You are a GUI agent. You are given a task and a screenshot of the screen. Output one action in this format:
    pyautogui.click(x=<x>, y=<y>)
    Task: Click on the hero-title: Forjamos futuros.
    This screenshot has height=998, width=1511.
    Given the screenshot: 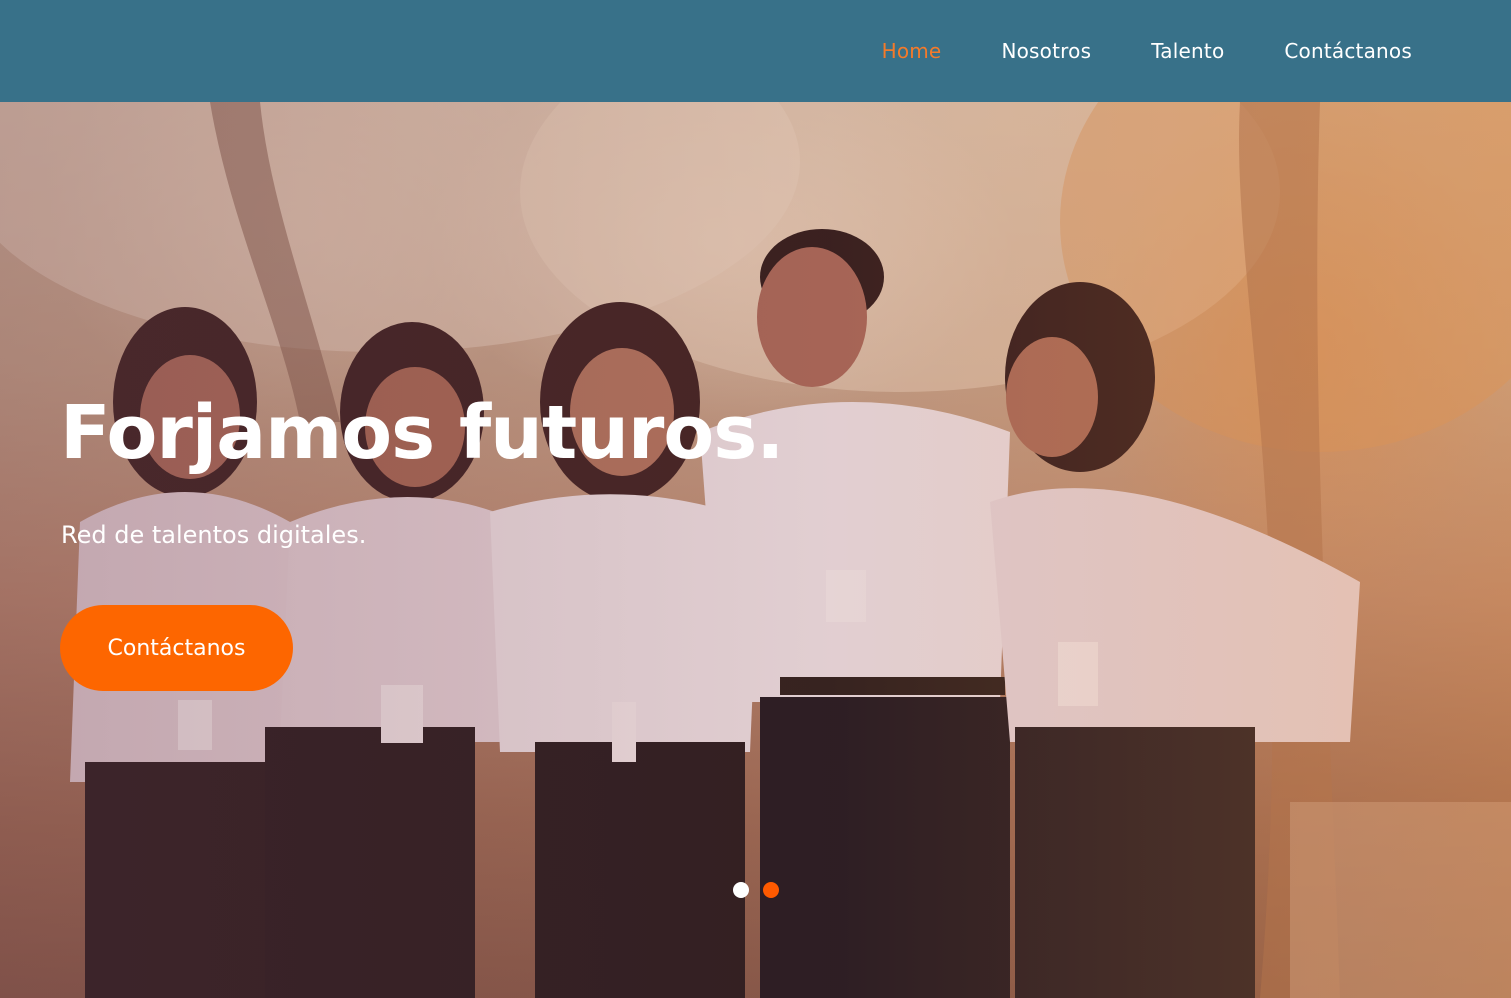 What is the action you would take?
    pyautogui.click(x=422, y=433)
    